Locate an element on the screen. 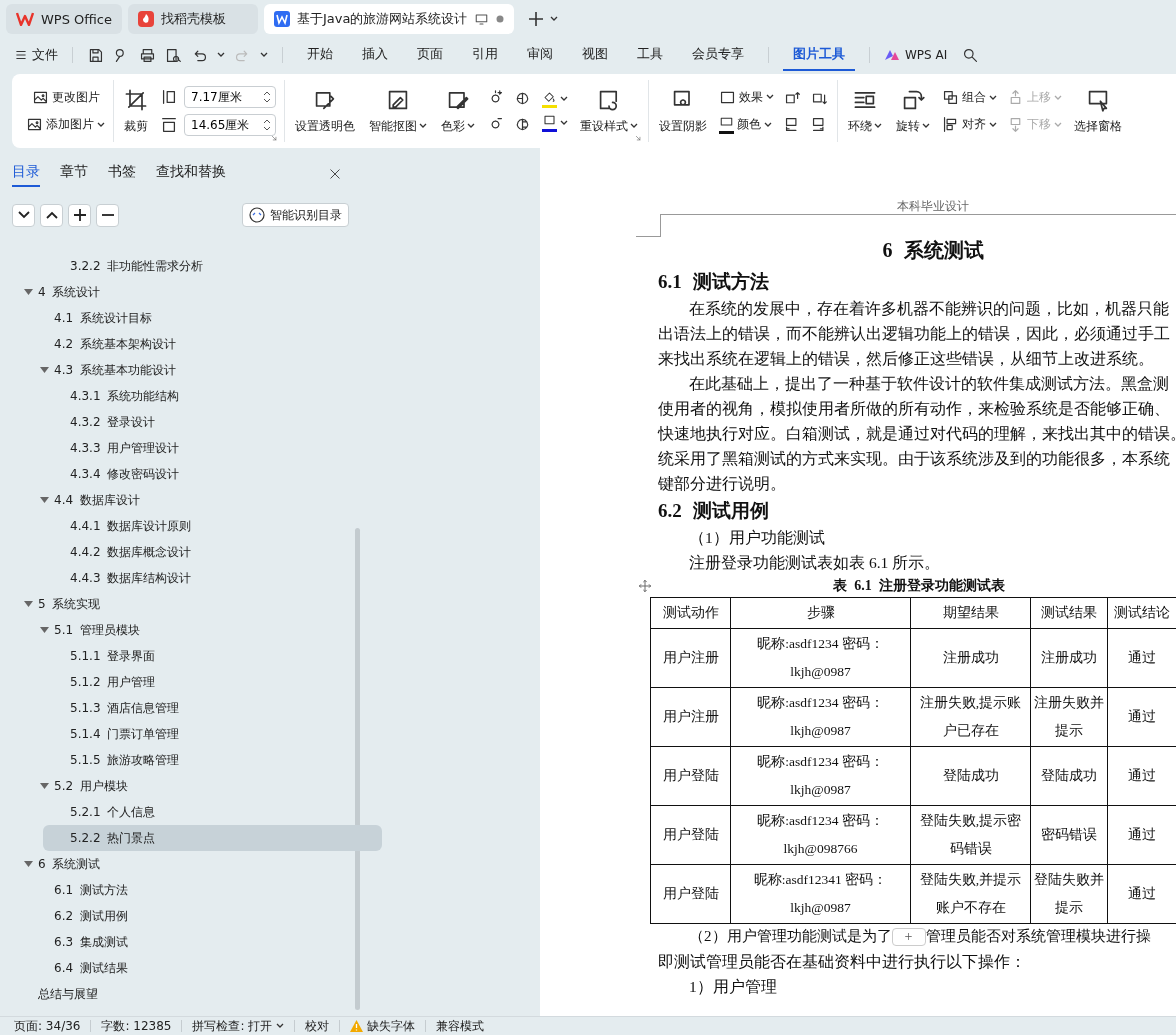 This screenshot has height=1035, width=1176. document-tab: WPS Office is located at coordinates (64, 19).